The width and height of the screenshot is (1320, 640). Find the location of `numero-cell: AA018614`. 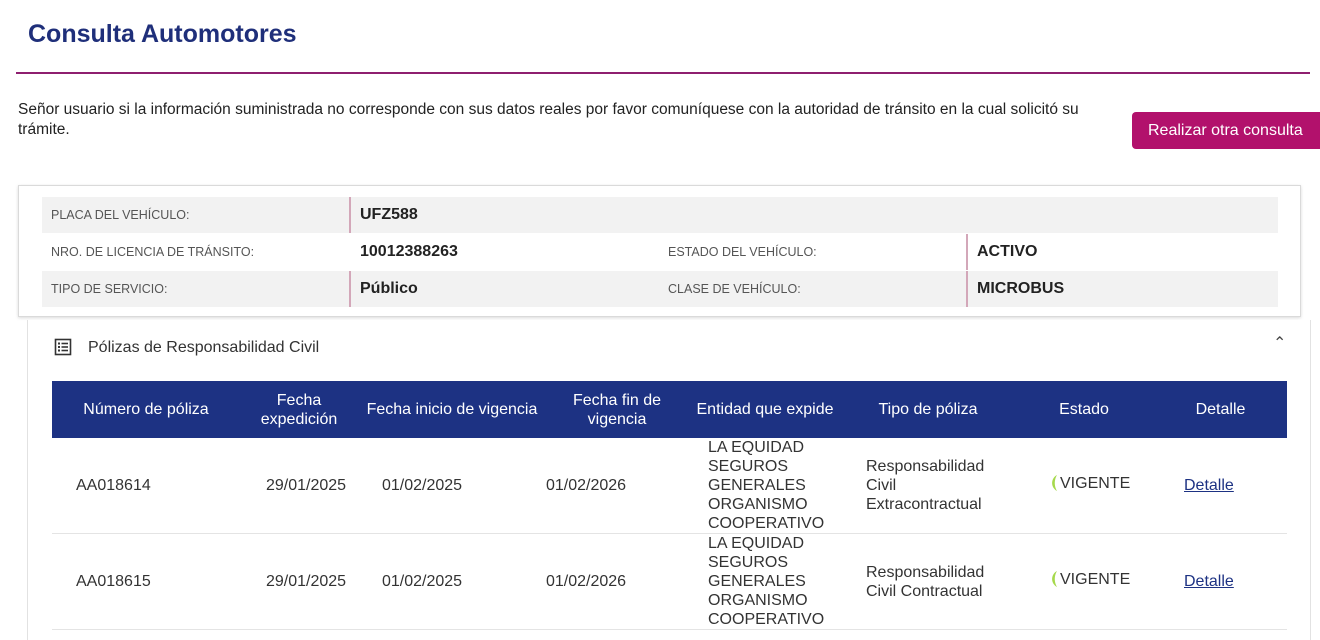

numero-cell: AA018614 is located at coordinates (146, 486).